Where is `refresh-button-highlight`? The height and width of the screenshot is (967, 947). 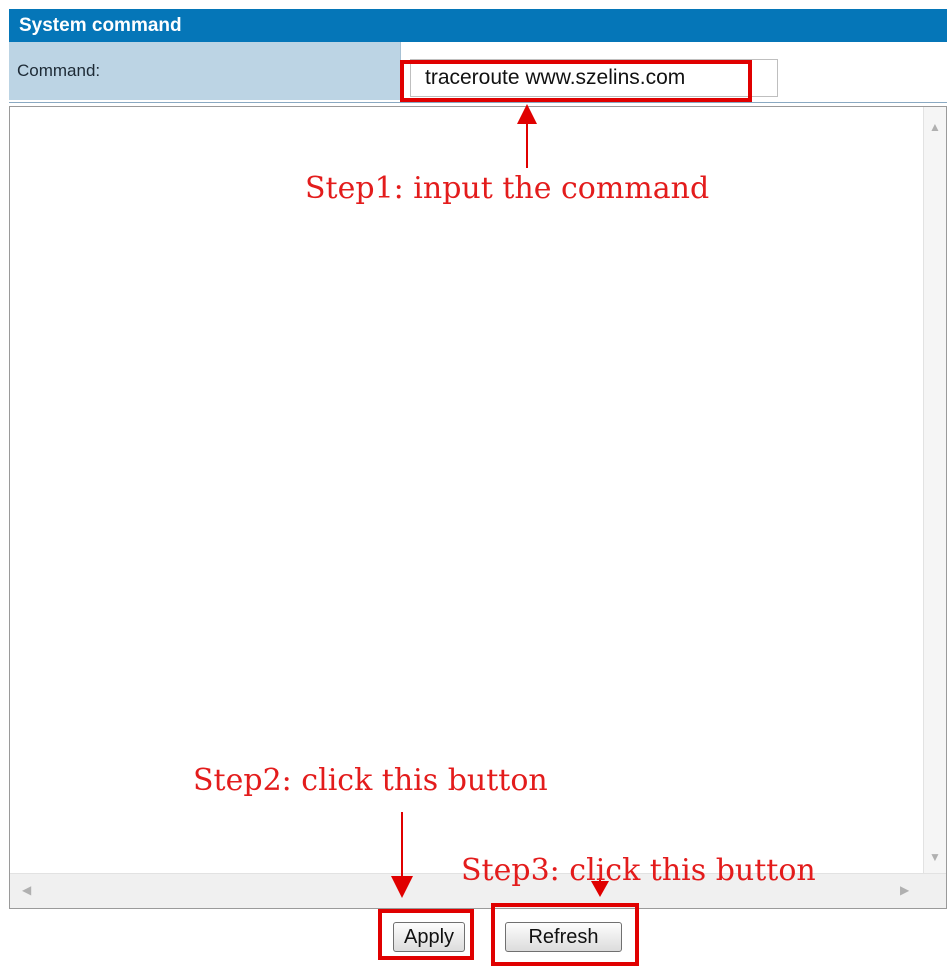
refresh-button-highlight is located at coordinates (565, 934).